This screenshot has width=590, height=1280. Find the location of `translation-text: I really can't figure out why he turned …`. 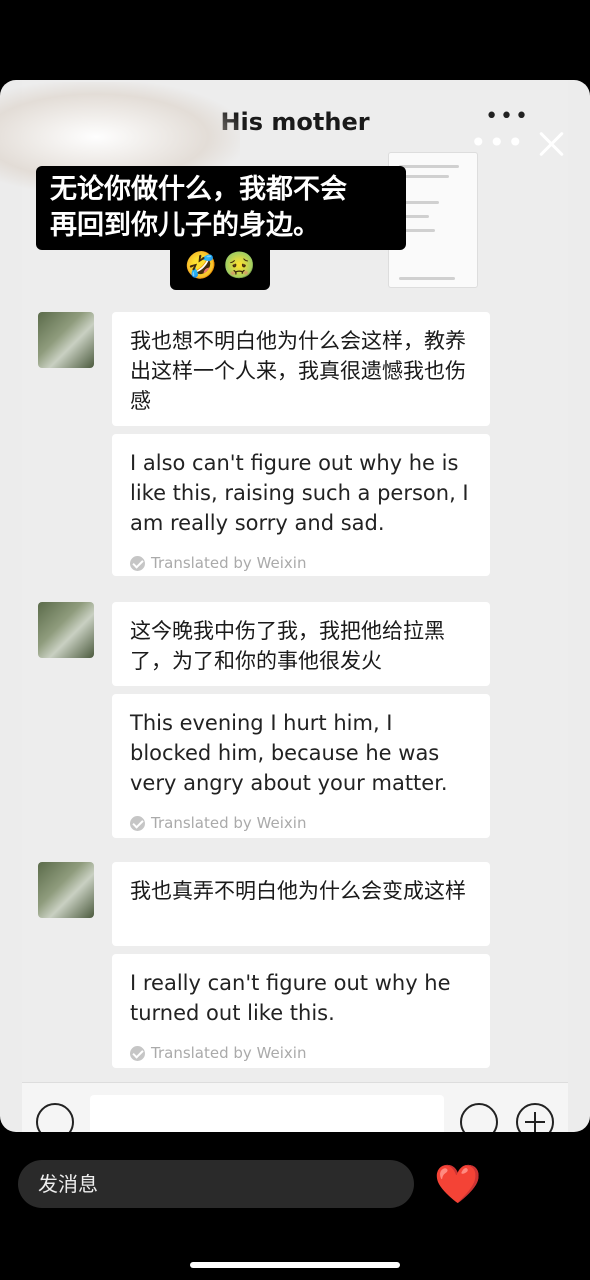

translation-text: I really can't figure out why he turned … is located at coordinates (290, 998).